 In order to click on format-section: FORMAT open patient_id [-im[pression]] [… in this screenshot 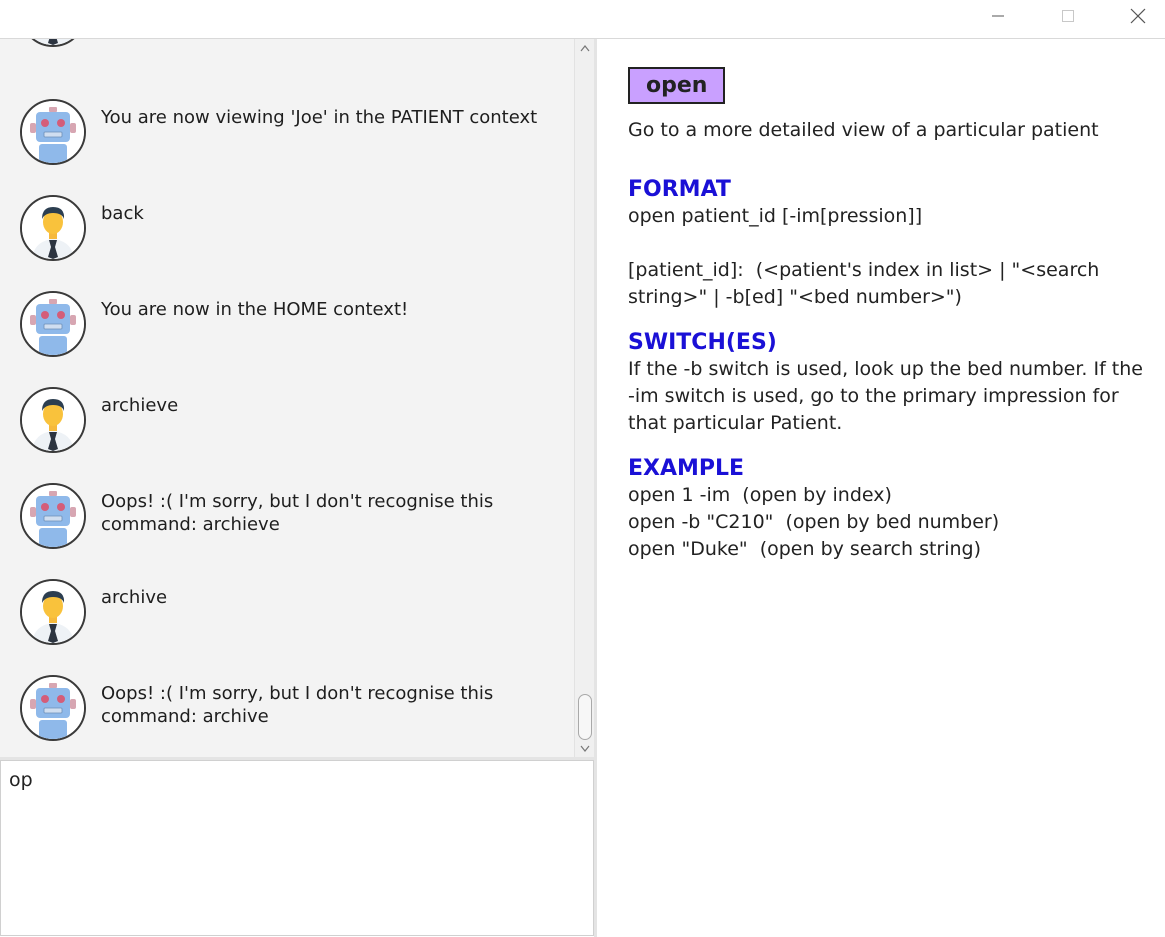, I will do `click(888, 243)`.